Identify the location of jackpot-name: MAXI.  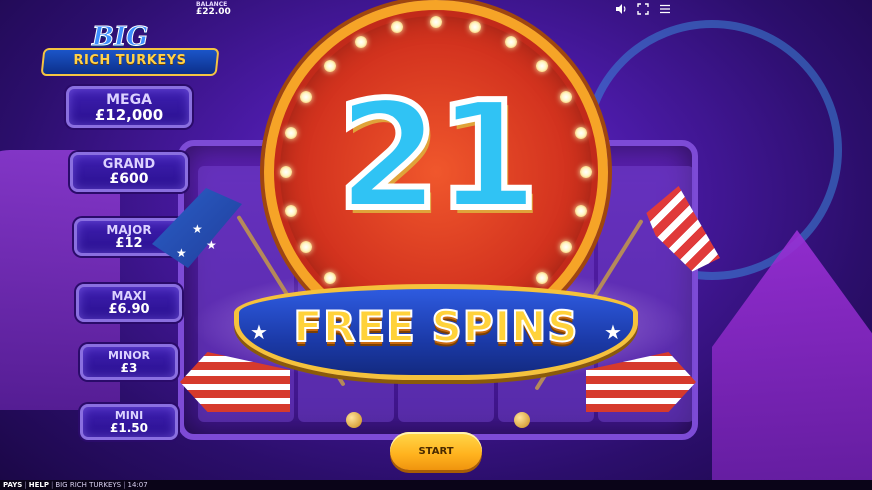
(129, 296).